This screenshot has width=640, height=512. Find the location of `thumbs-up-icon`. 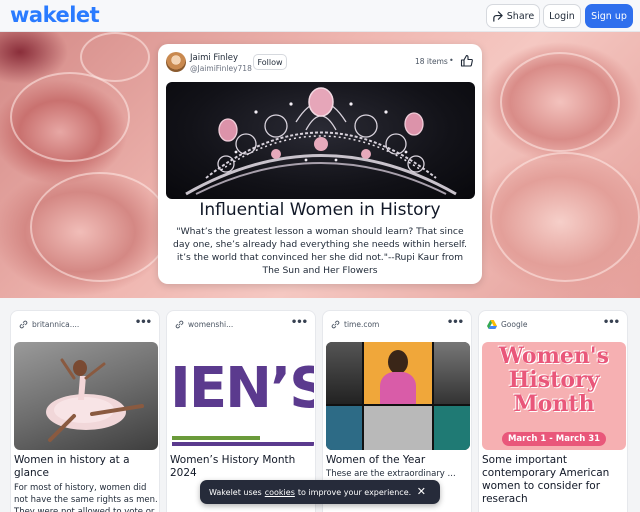

thumbs-up-icon is located at coordinates (467, 61).